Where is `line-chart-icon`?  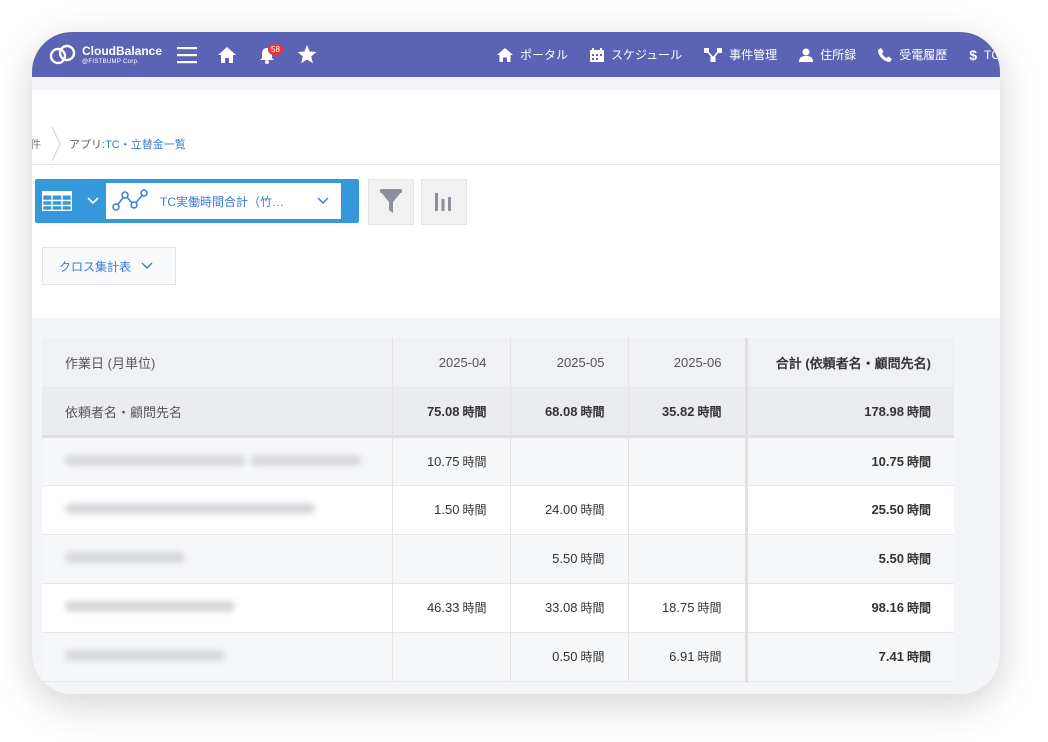
line-chart-icon is located at coordinates (130, 200).